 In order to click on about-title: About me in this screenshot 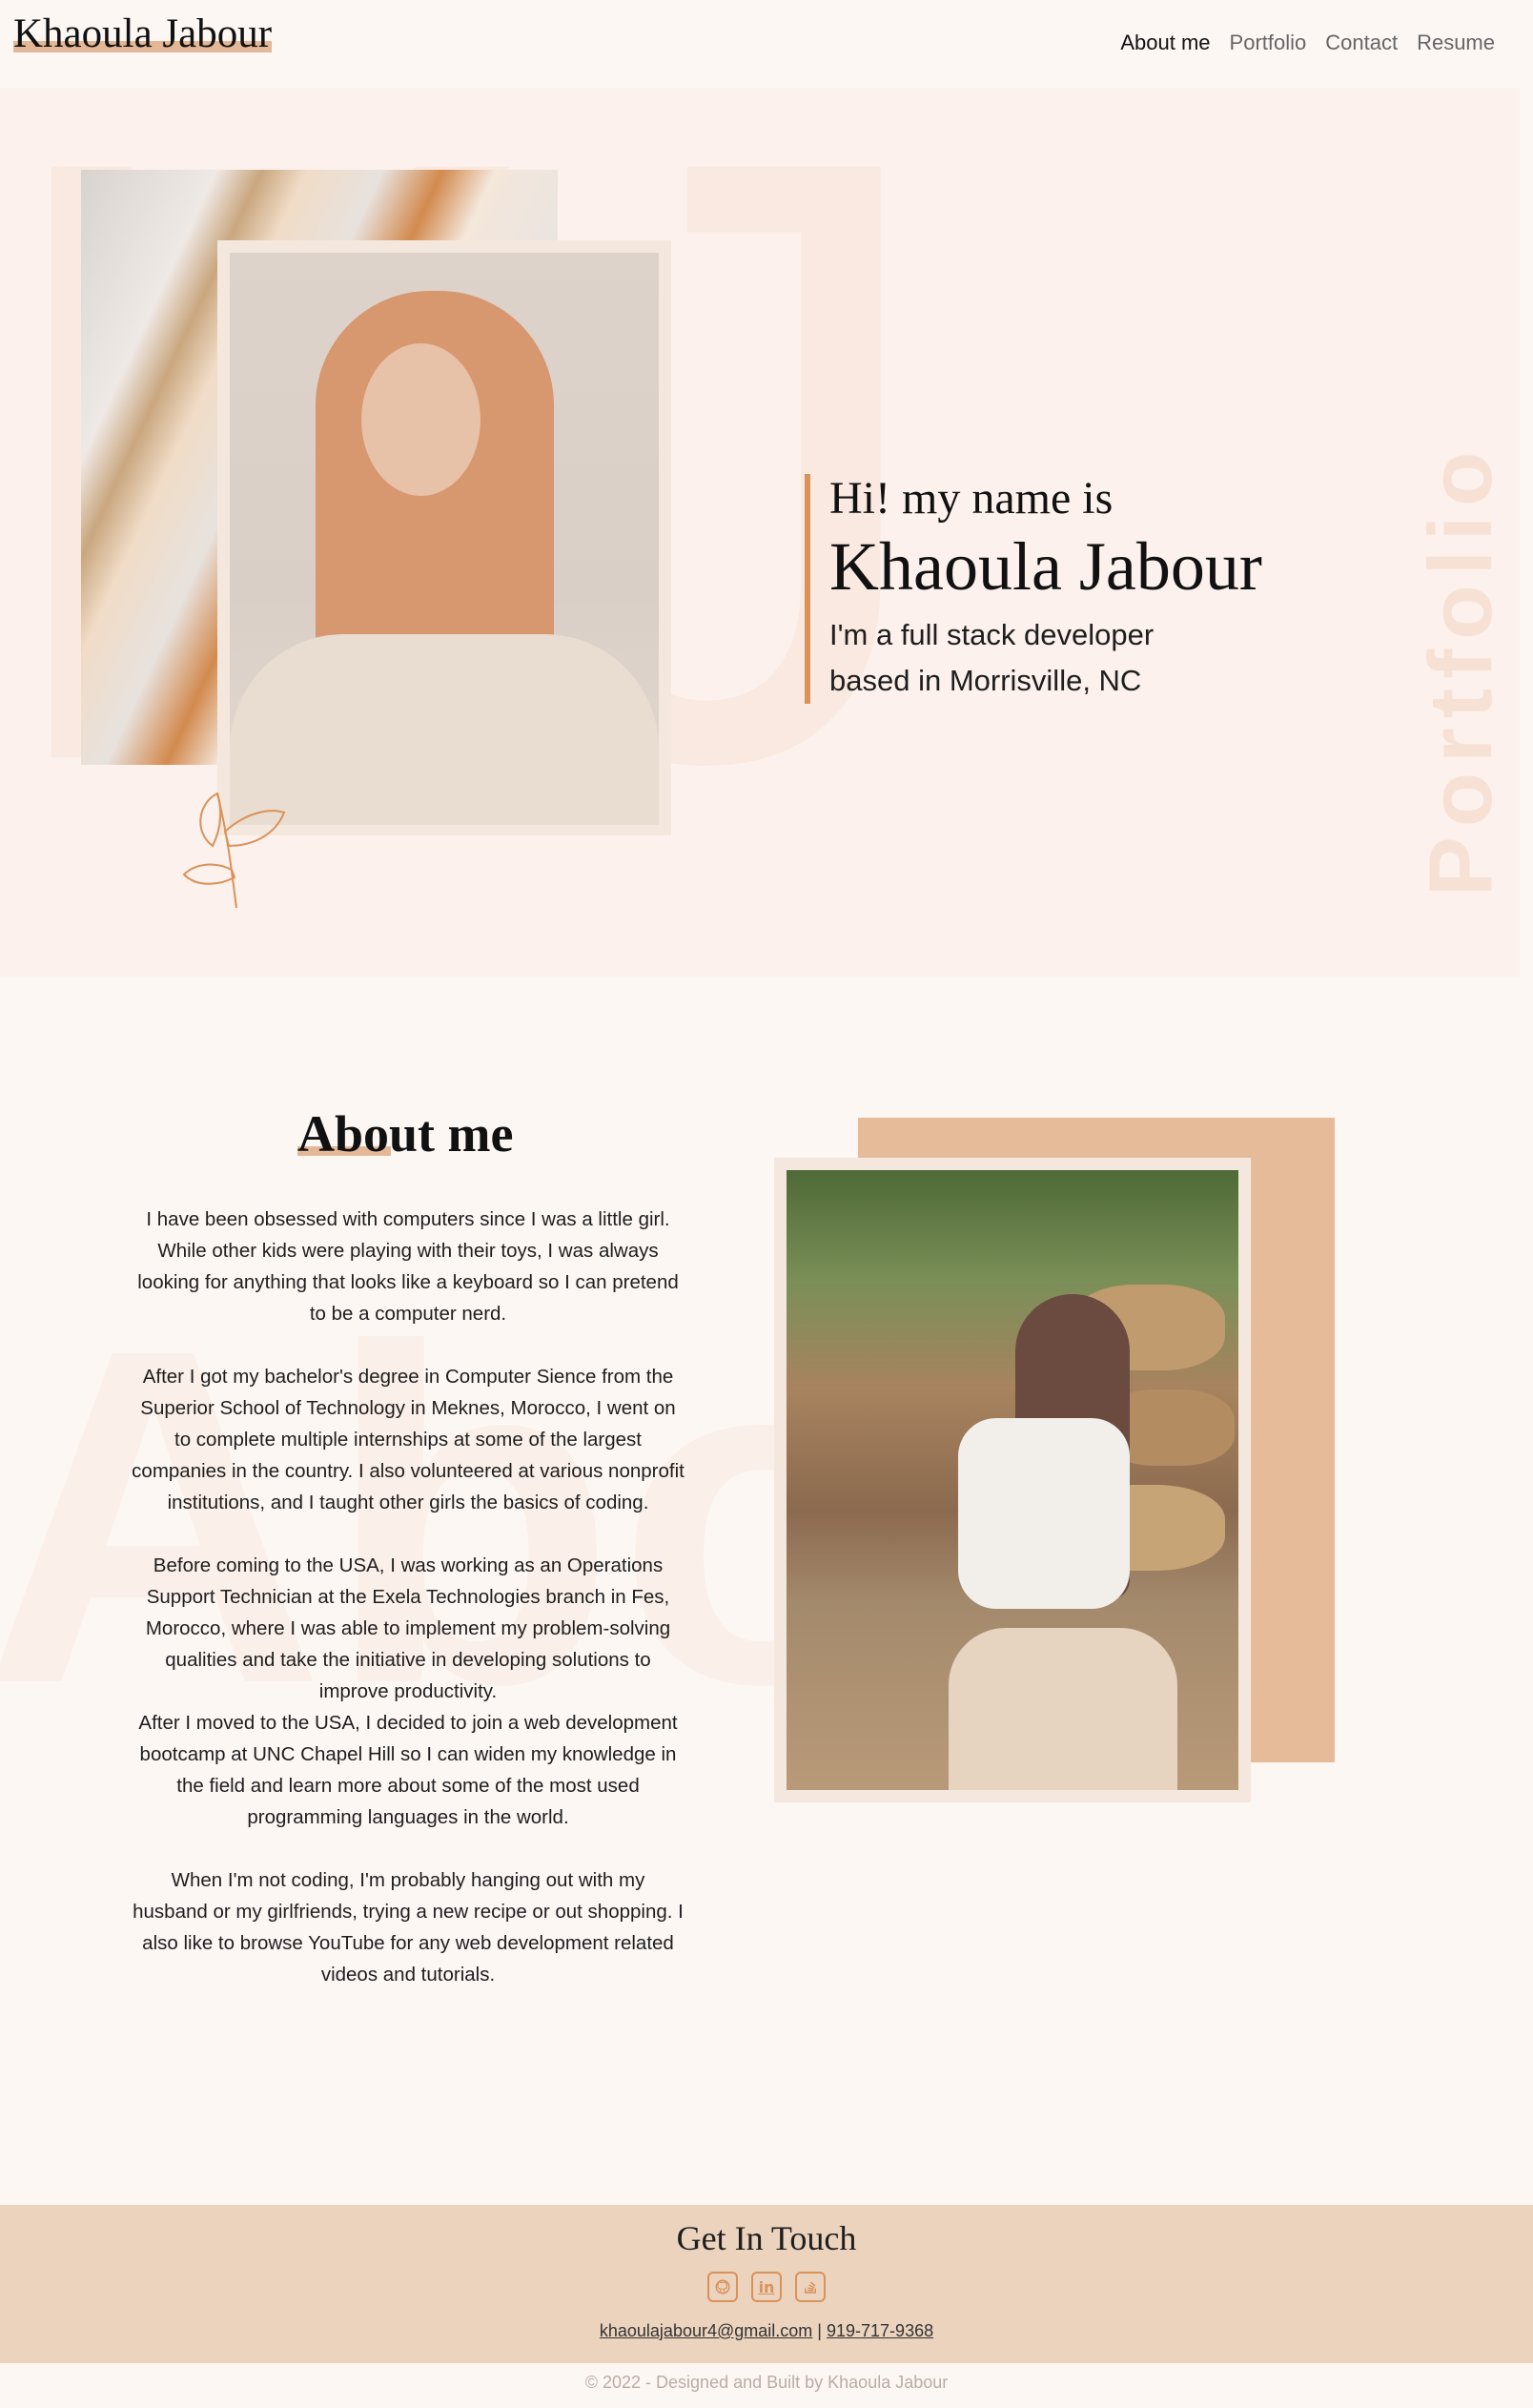, I will do `click(405, 1133)`.